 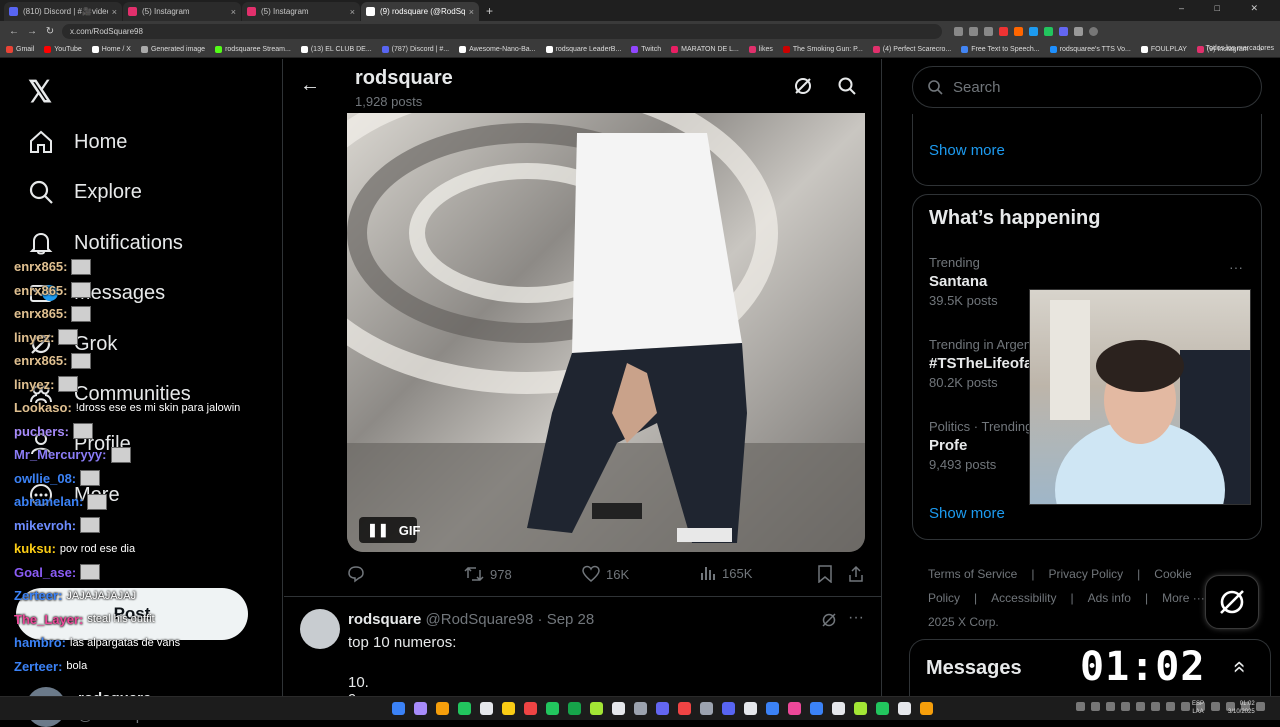 What do you see at coordinates (384, 619) in the screenshot?
I see `tweet-author-name: rodsquare` at bounding box center [384, 619].